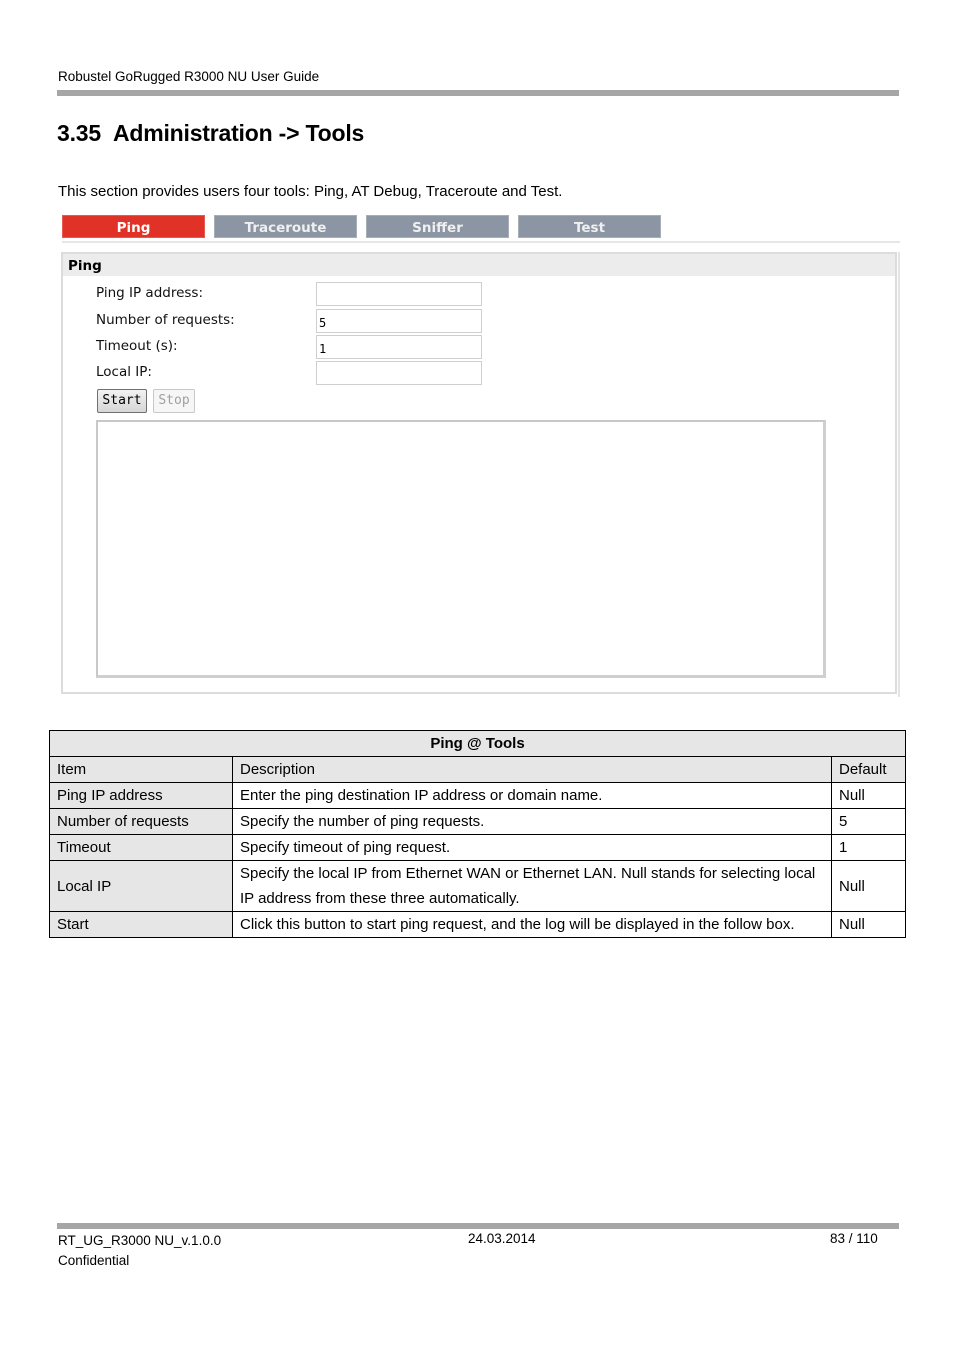  Describe the element at coordinates (868, 769) in the screenshot. I see `column-header-default: Default` at that location.